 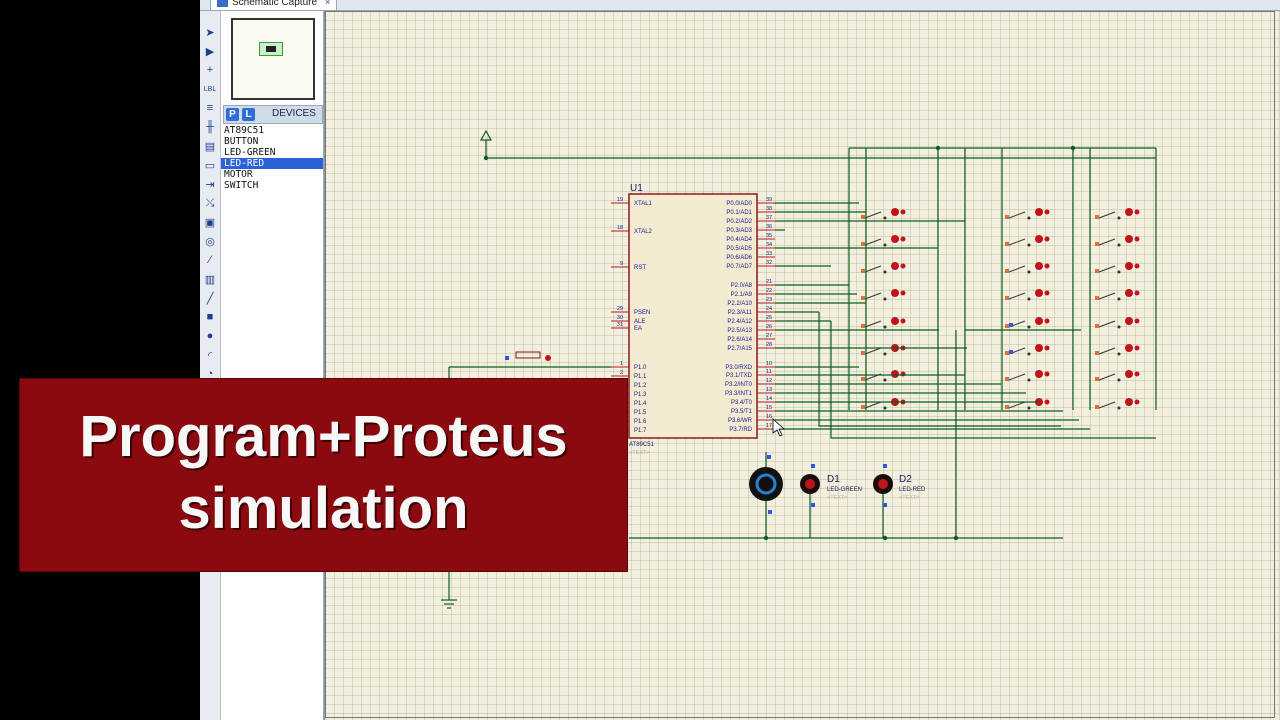 What do you see at coordinates (210, 146) in the screenshot?
I see `subcircuit-icon: ▤` at bounding box center [210, 146].